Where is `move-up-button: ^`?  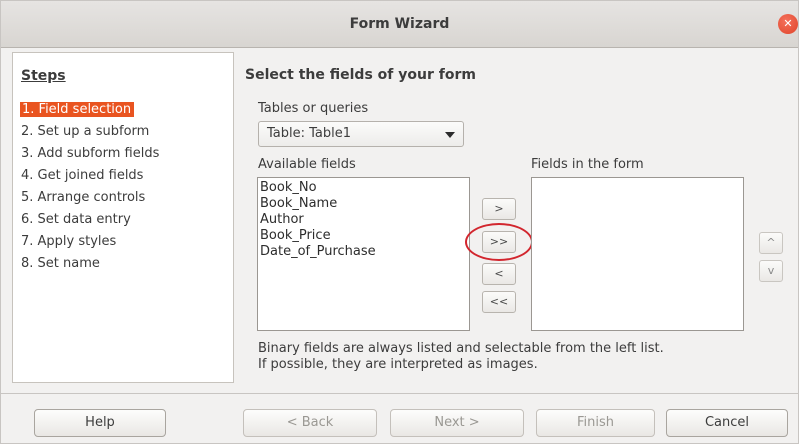 move-up-button: ^ is located at coordinates (771, 243).